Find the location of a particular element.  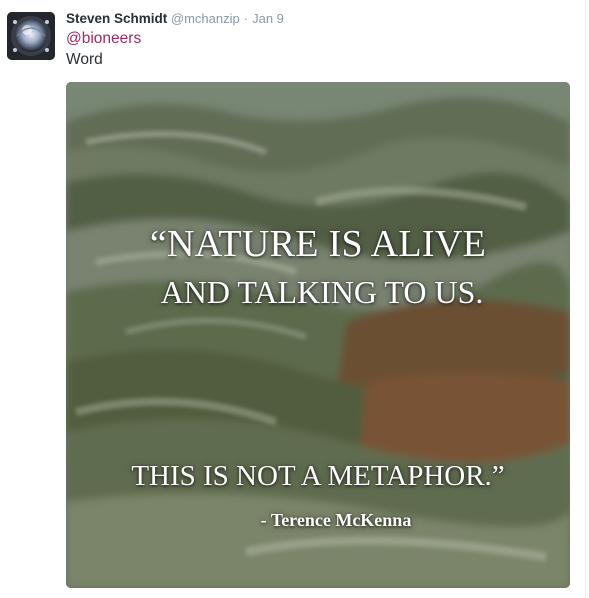

tweet-header: Steven Schmidt @mchanzip · Jan 9 is located at coordinates (175, 19).